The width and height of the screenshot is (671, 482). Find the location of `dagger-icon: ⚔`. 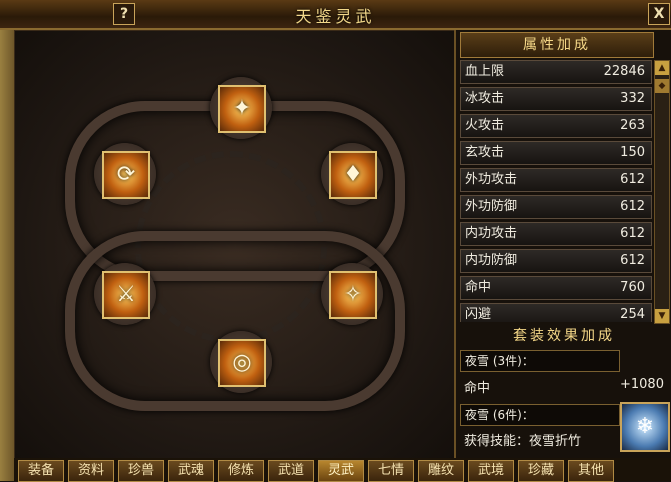

dagger-icon: ⚔ is located at coordinates (126, 295).